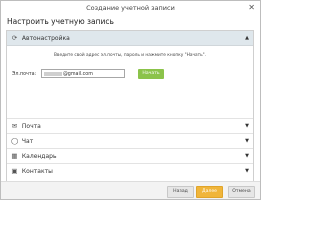  Describe the element at coordinates (209, 192) in the screenshot. I see `next-button: Далее` at that location.